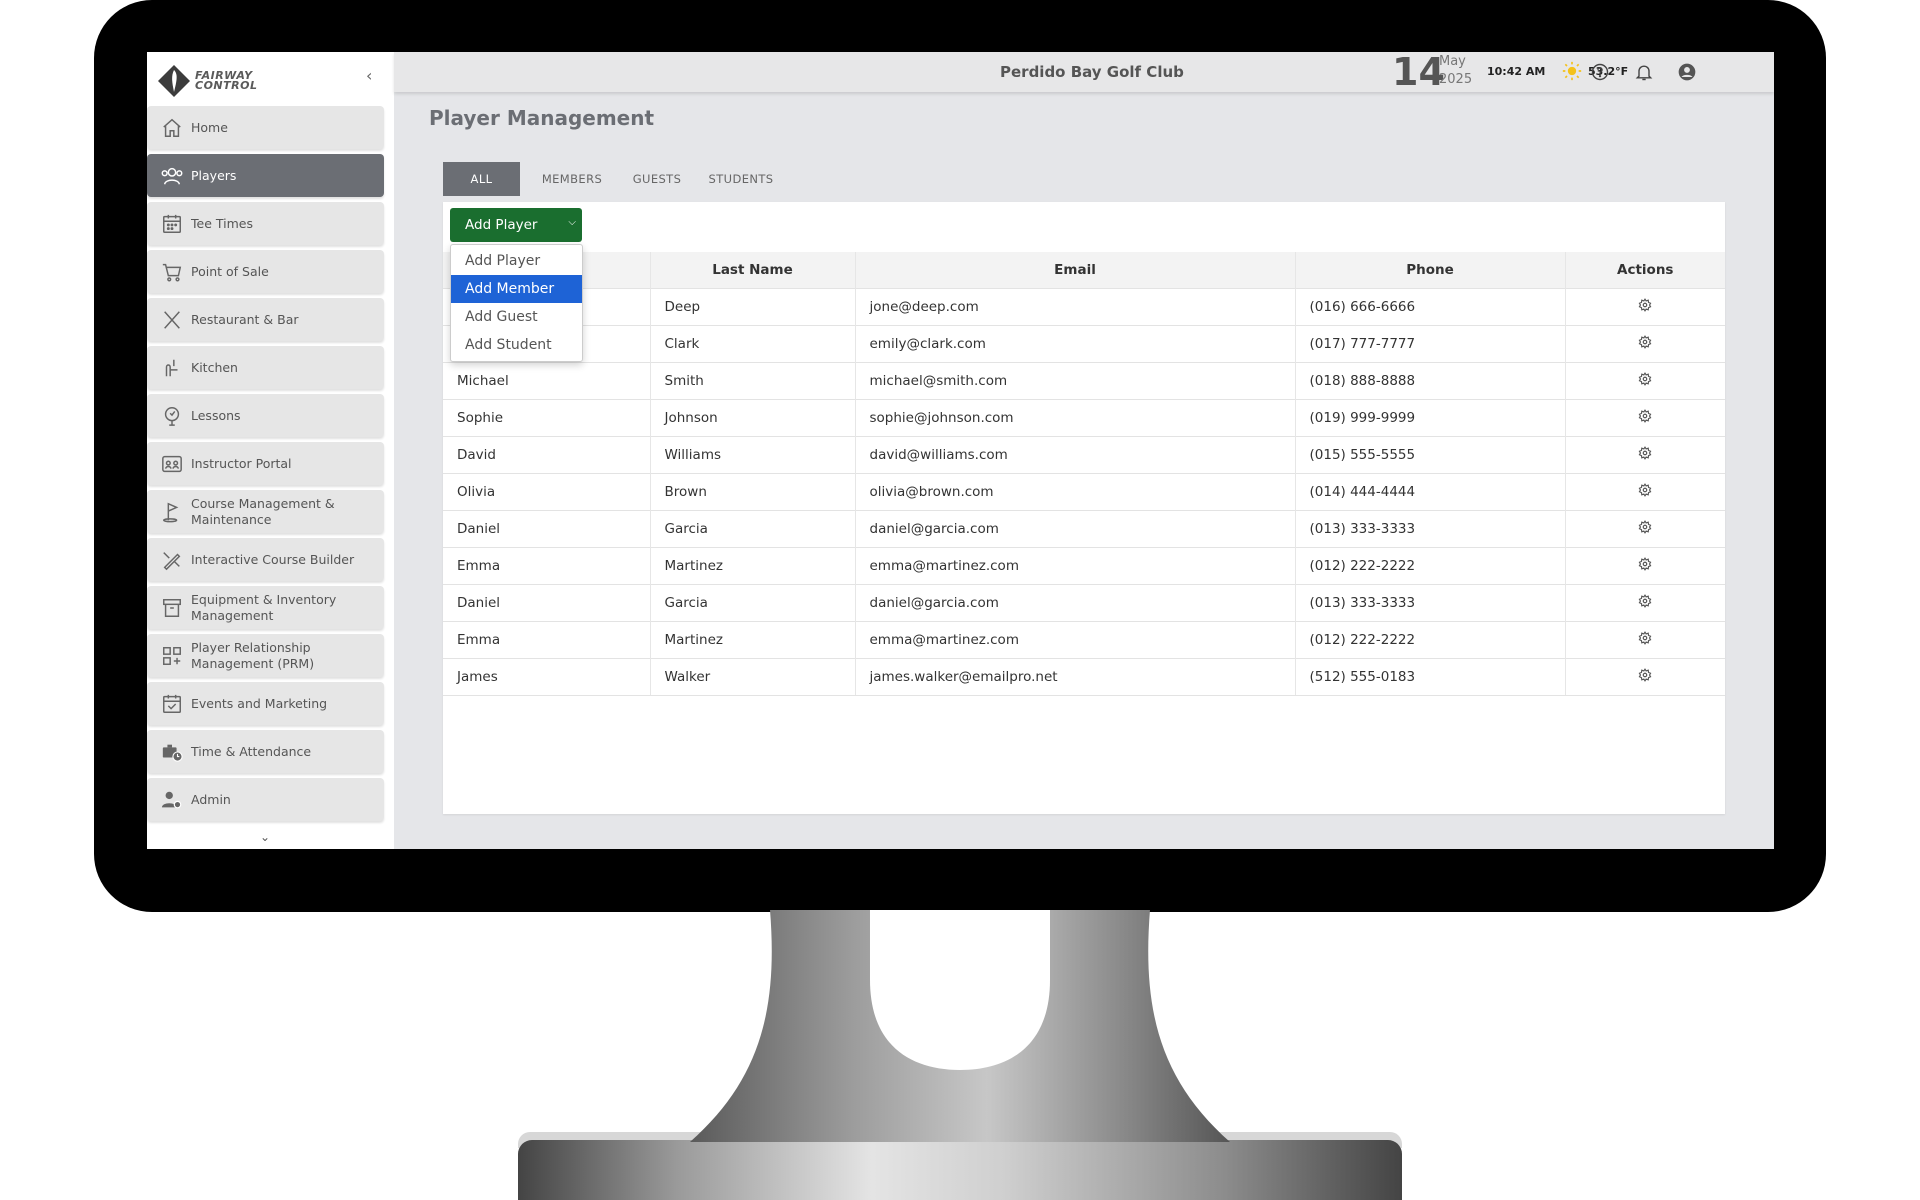  I want to click on sidebar-item-label: Course Management & Maintenance, so click(263, 511).